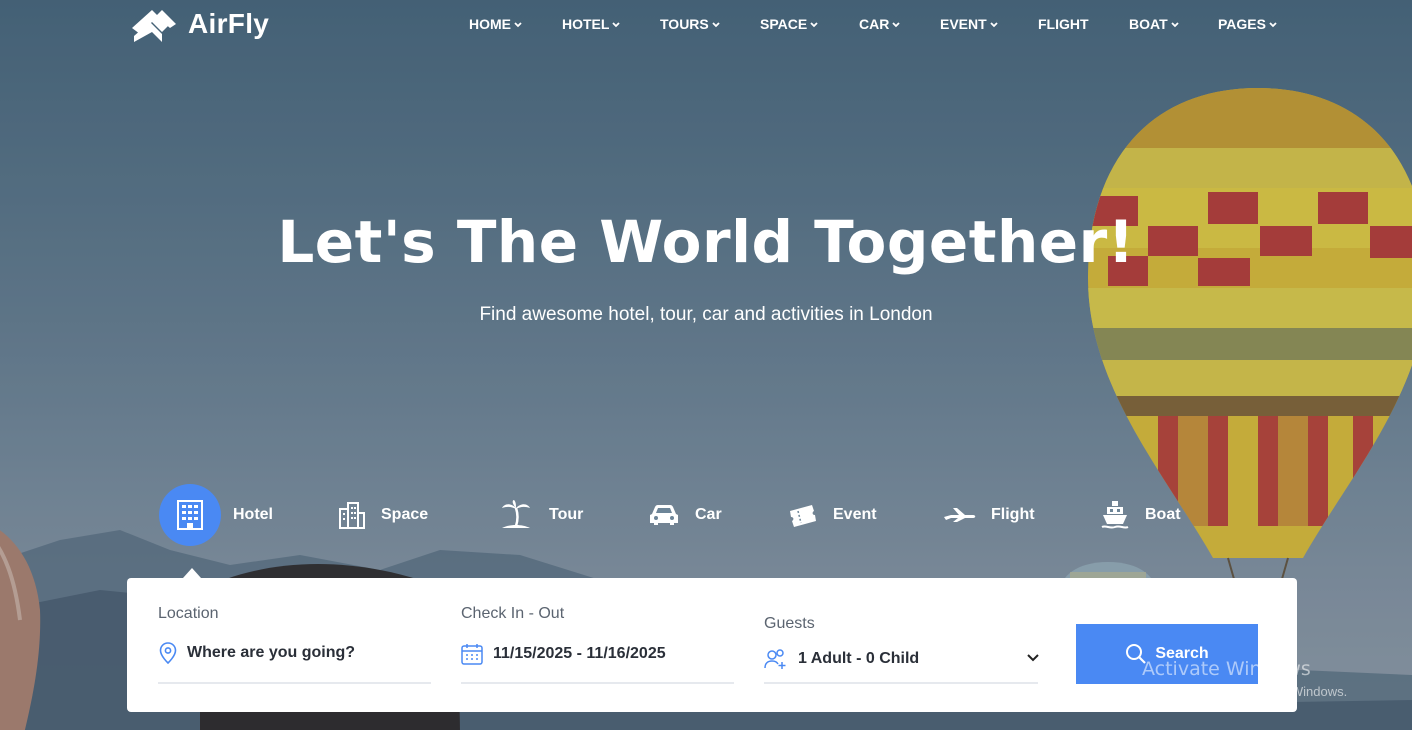  Describe the element at coordinates (901, 683) in the screenshot. I see `guests-underline` at that location.